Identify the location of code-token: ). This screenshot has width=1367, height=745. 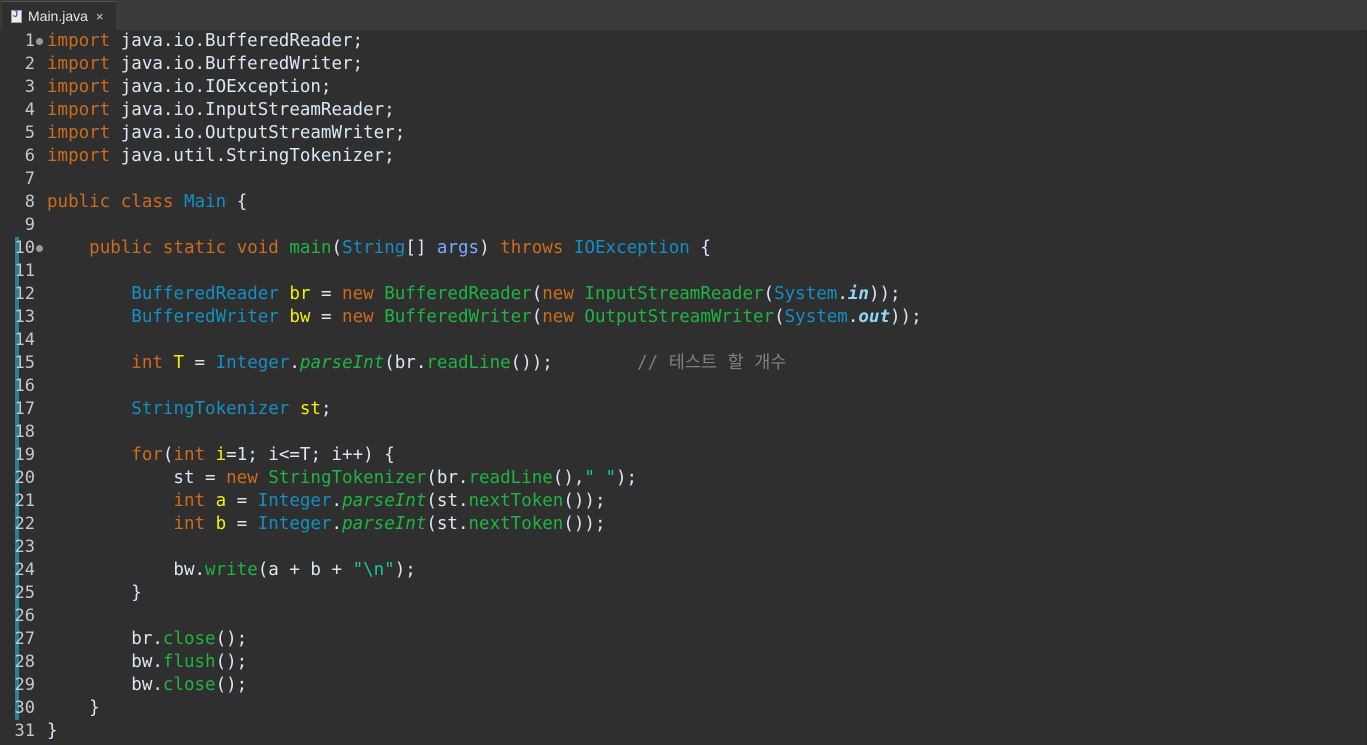
(490, 248).